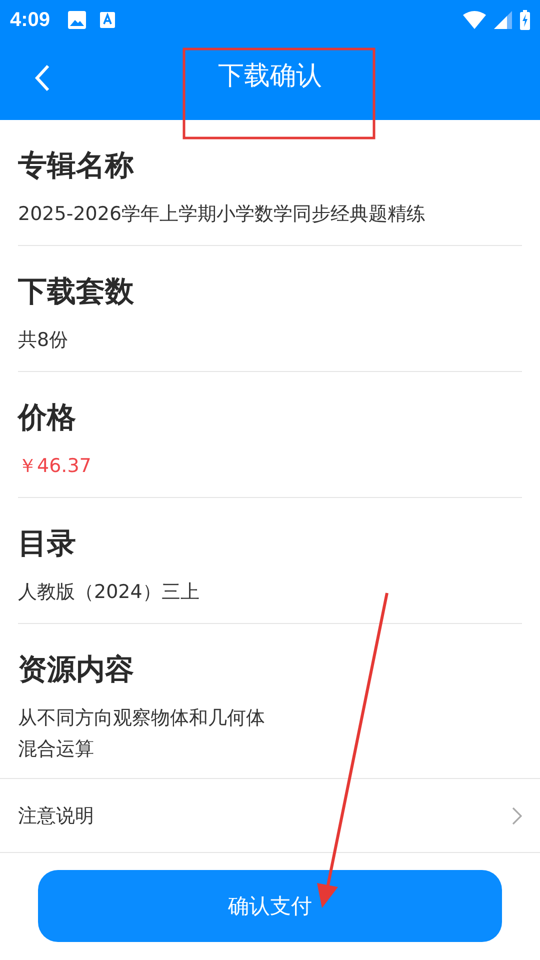 This screenshot has width=540, height=960. Describe the element at coordinates (56, 816) in the screenshot. I see `notice-label: 注意说明` at that location.